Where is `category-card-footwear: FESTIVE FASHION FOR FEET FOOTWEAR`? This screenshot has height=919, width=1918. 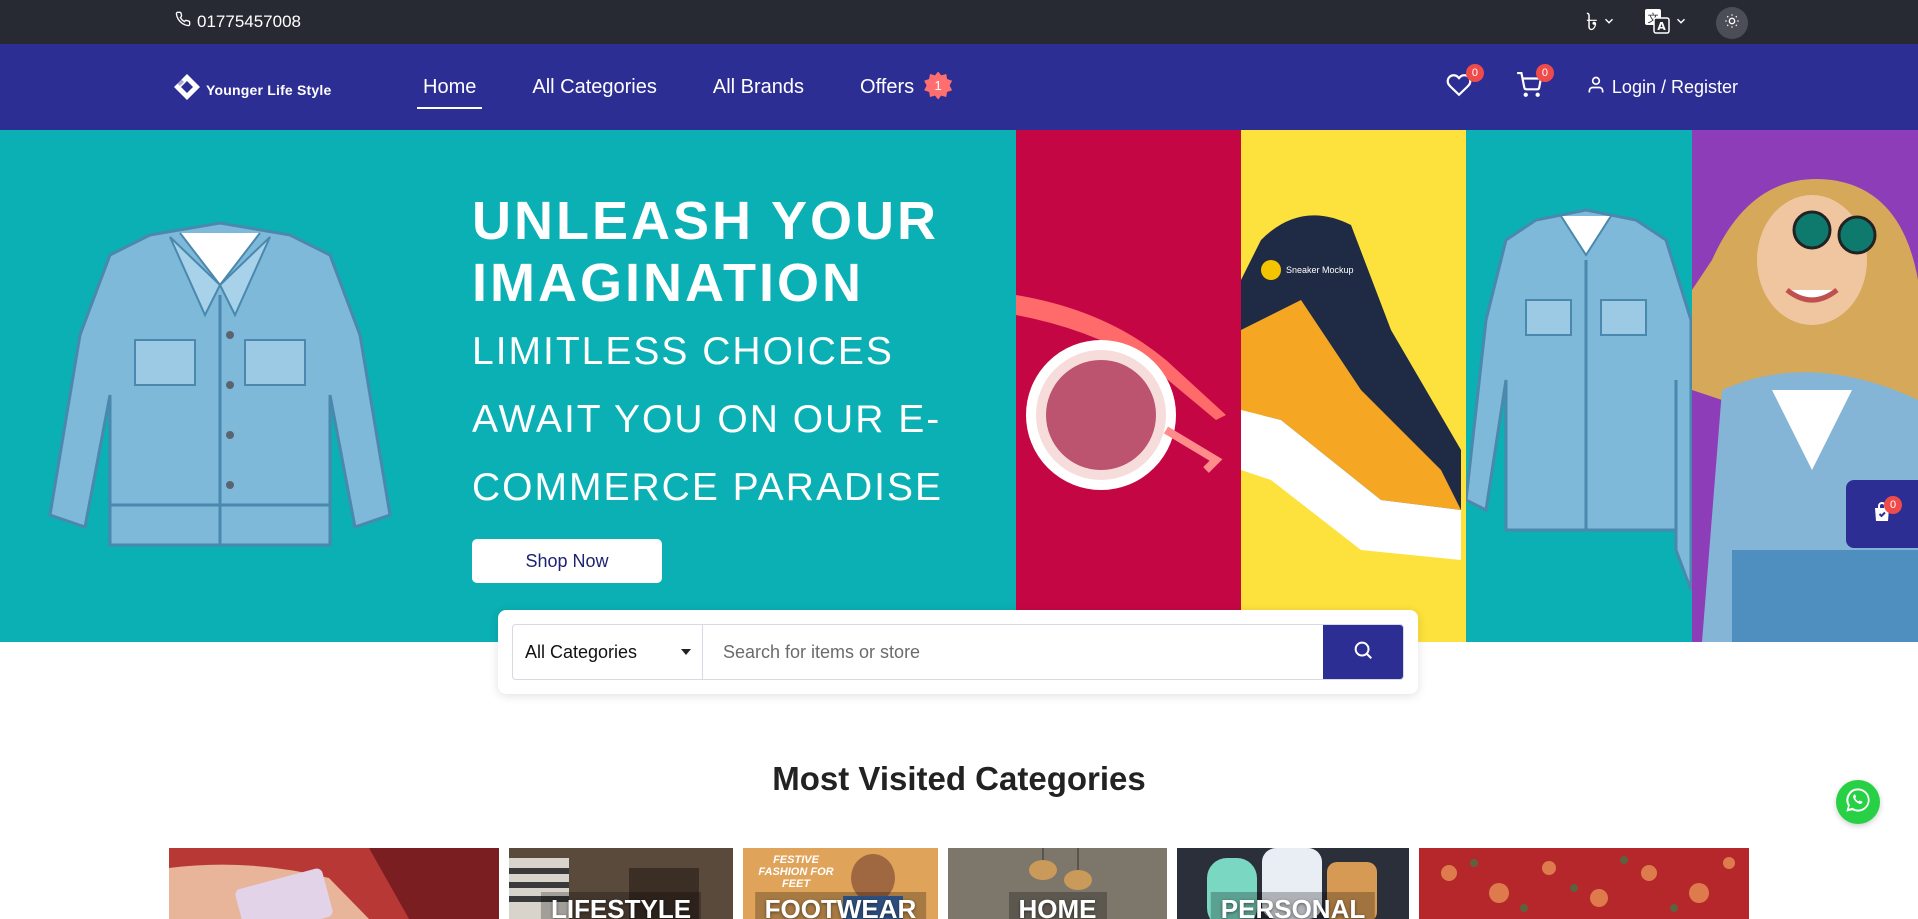
category-card-footwear: FESTIVE FASHION FOR FEET FOOTWEAR is located at coordinates (840, 883).